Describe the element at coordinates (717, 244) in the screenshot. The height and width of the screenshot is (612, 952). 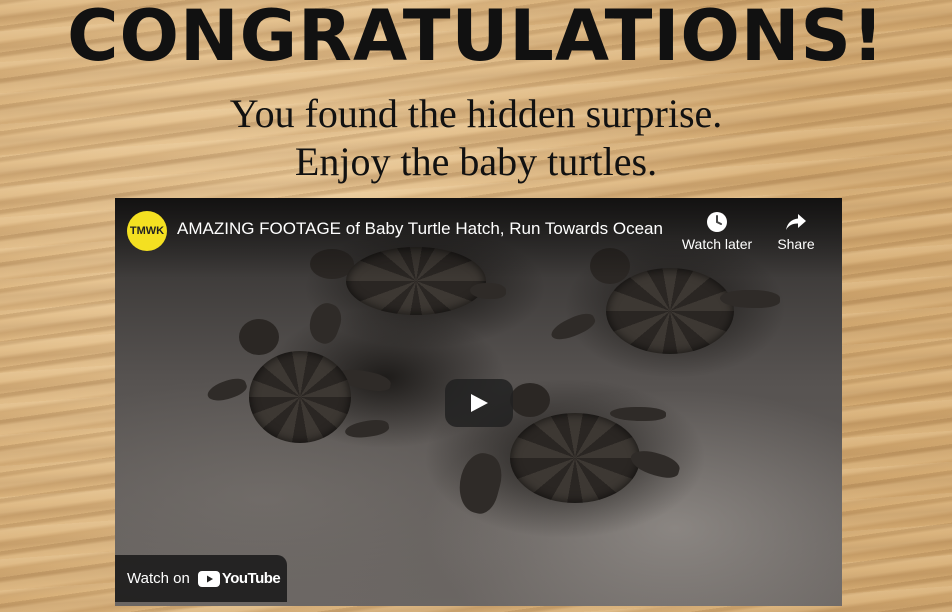
I see `watch-later-label: Watch later` at that location.